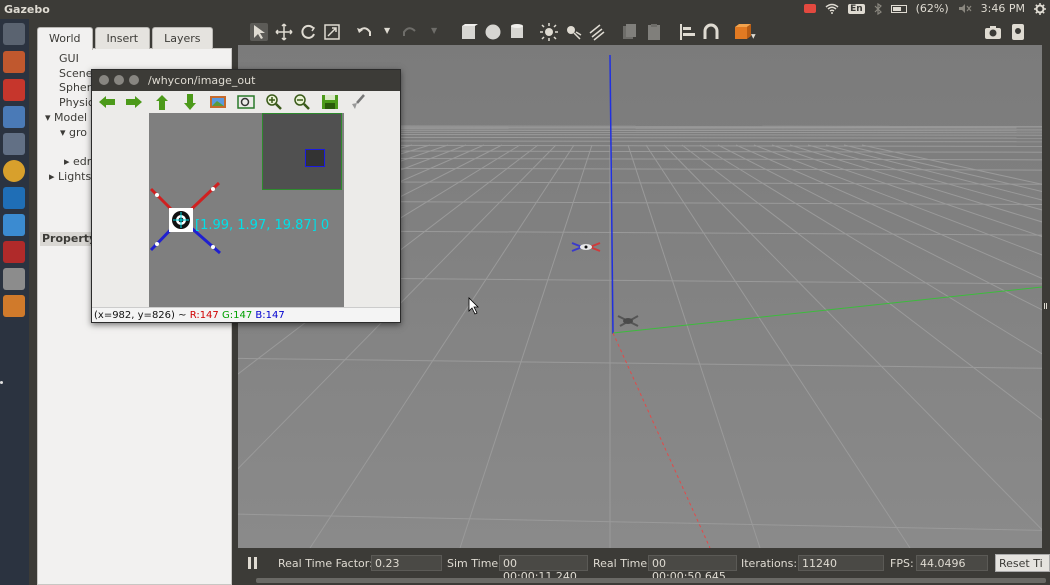 This screenshot has width=1050, height=585. What do you see at coordinates (525, 9) in the screenshot?
I see `top-menu-bar: Gazebo En (62%) 3:46 PM` at bounding box center [525, 9].